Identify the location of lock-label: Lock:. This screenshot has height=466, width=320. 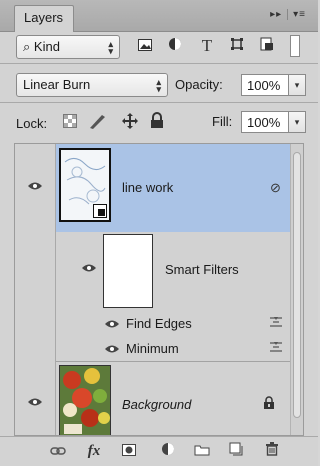
(32, 123).